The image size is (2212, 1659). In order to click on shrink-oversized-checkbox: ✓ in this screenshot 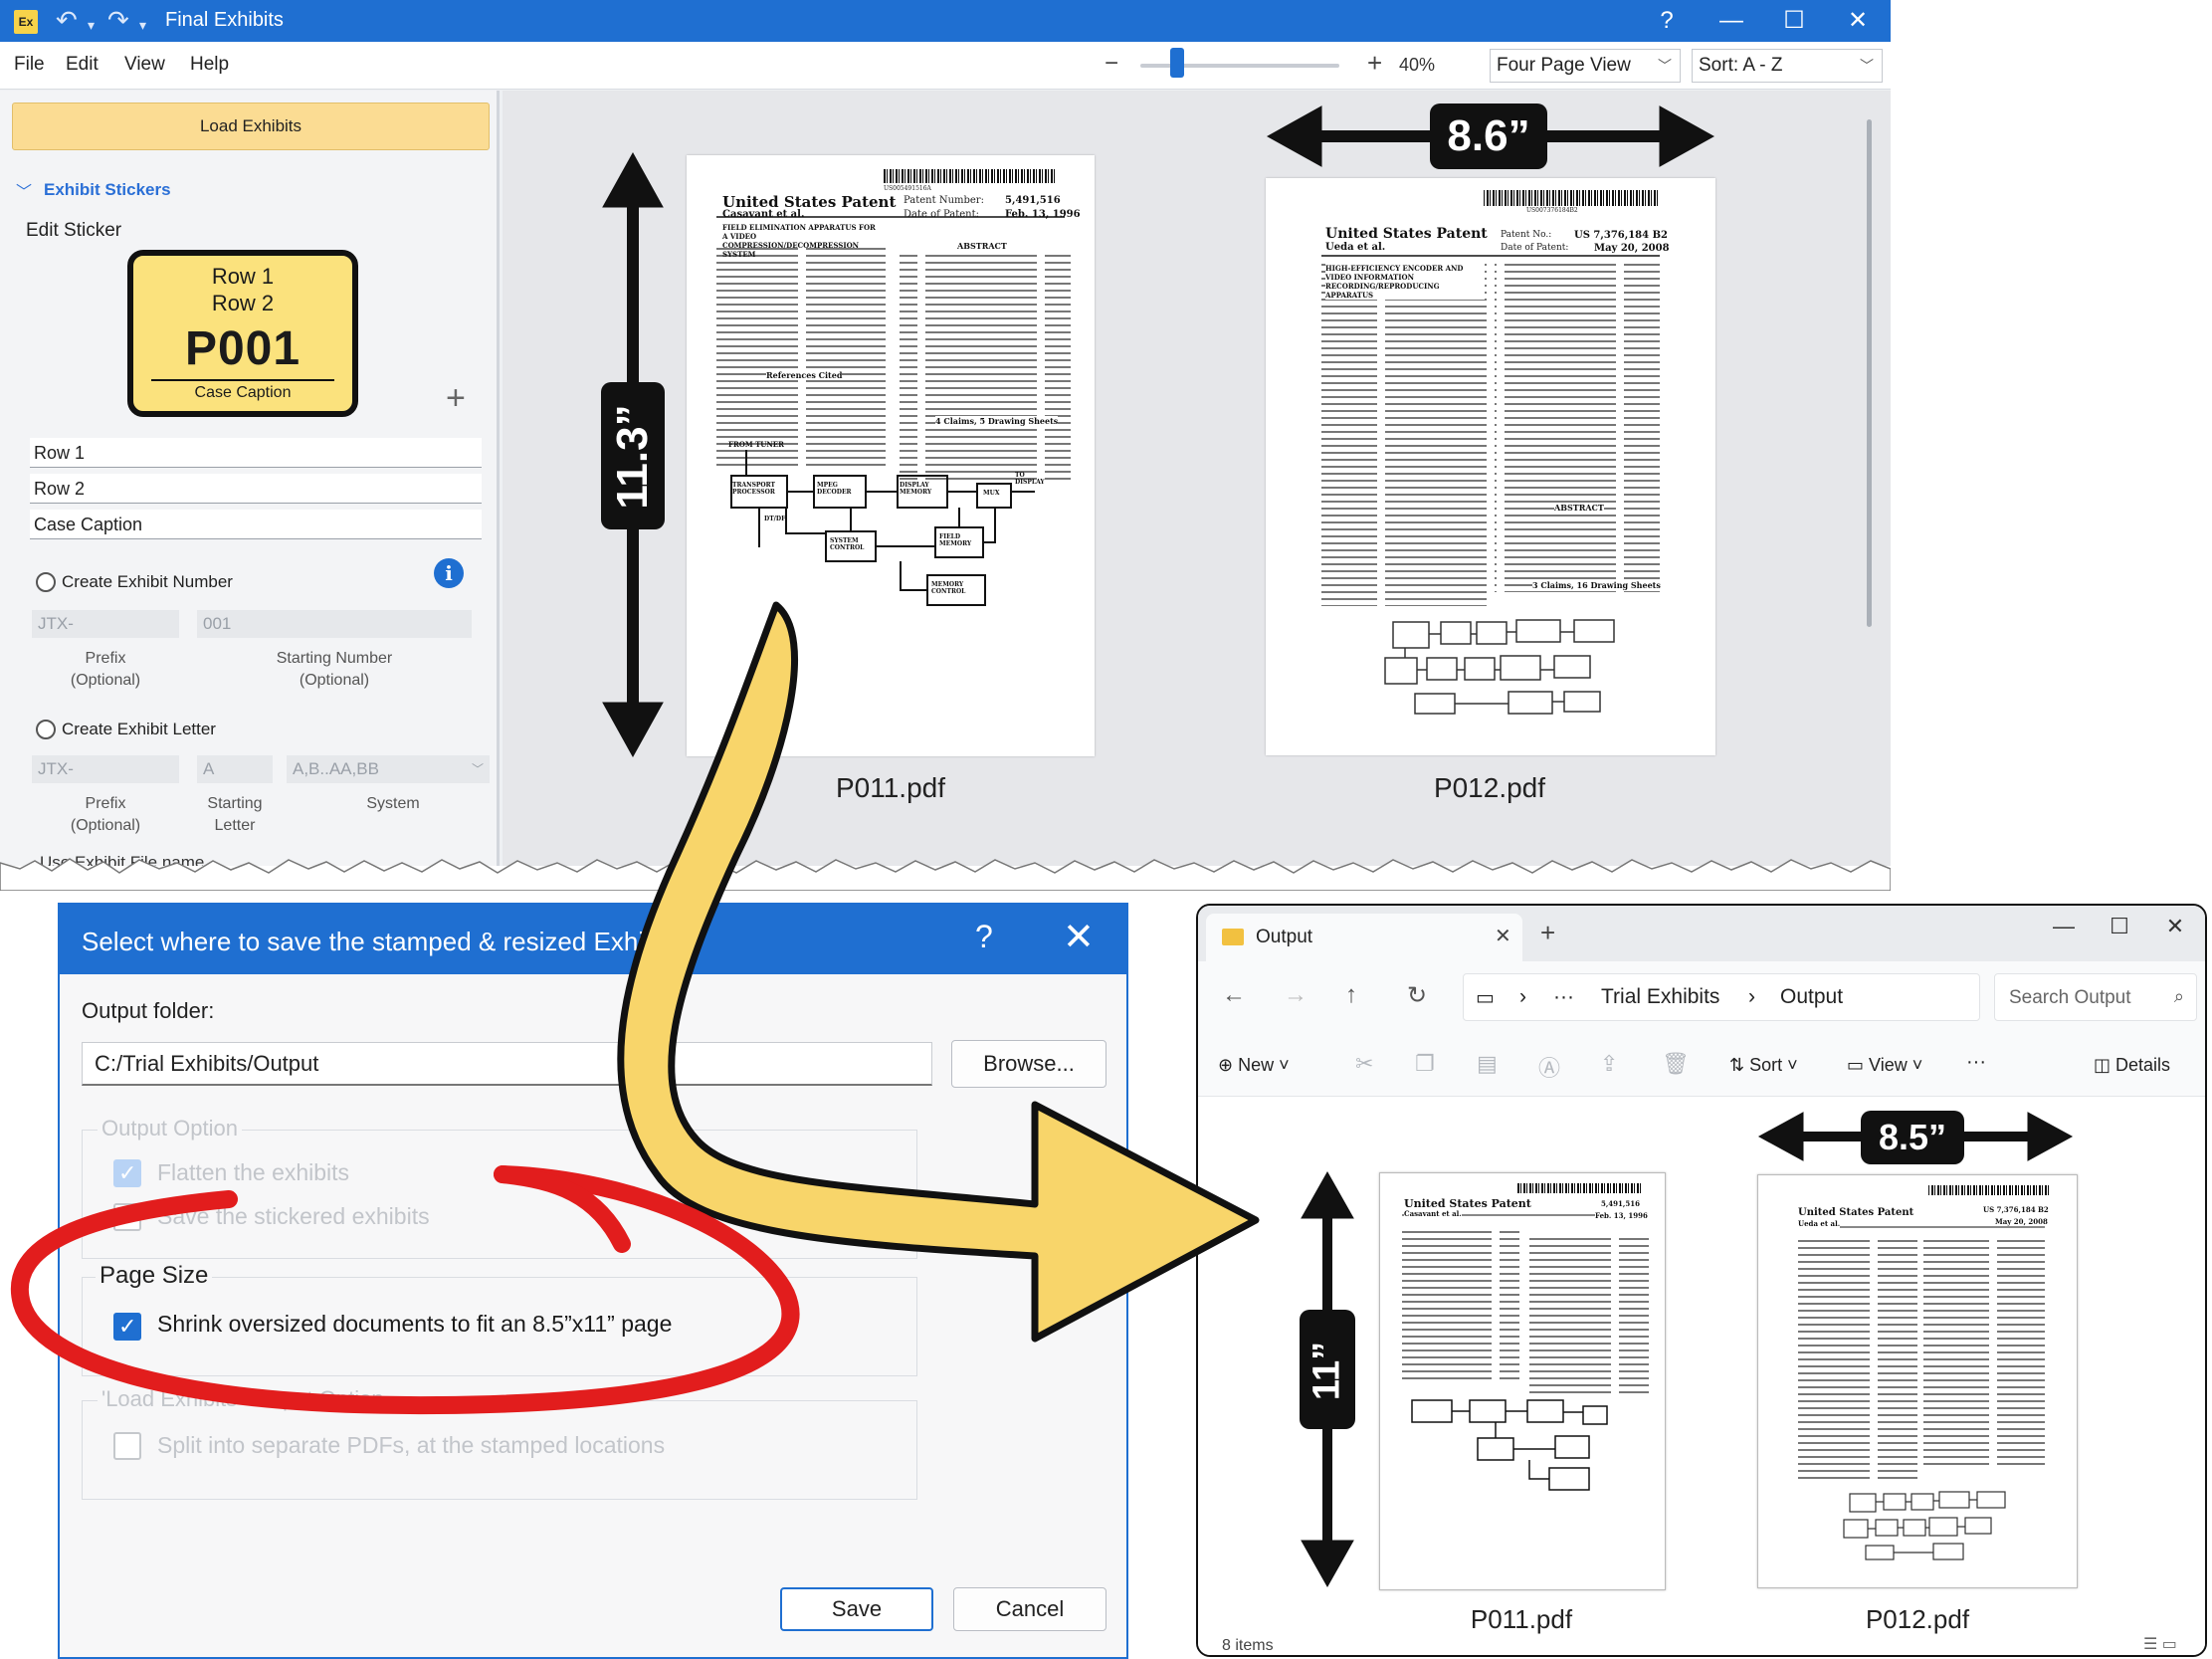, I will do `click(127, 1327)`.